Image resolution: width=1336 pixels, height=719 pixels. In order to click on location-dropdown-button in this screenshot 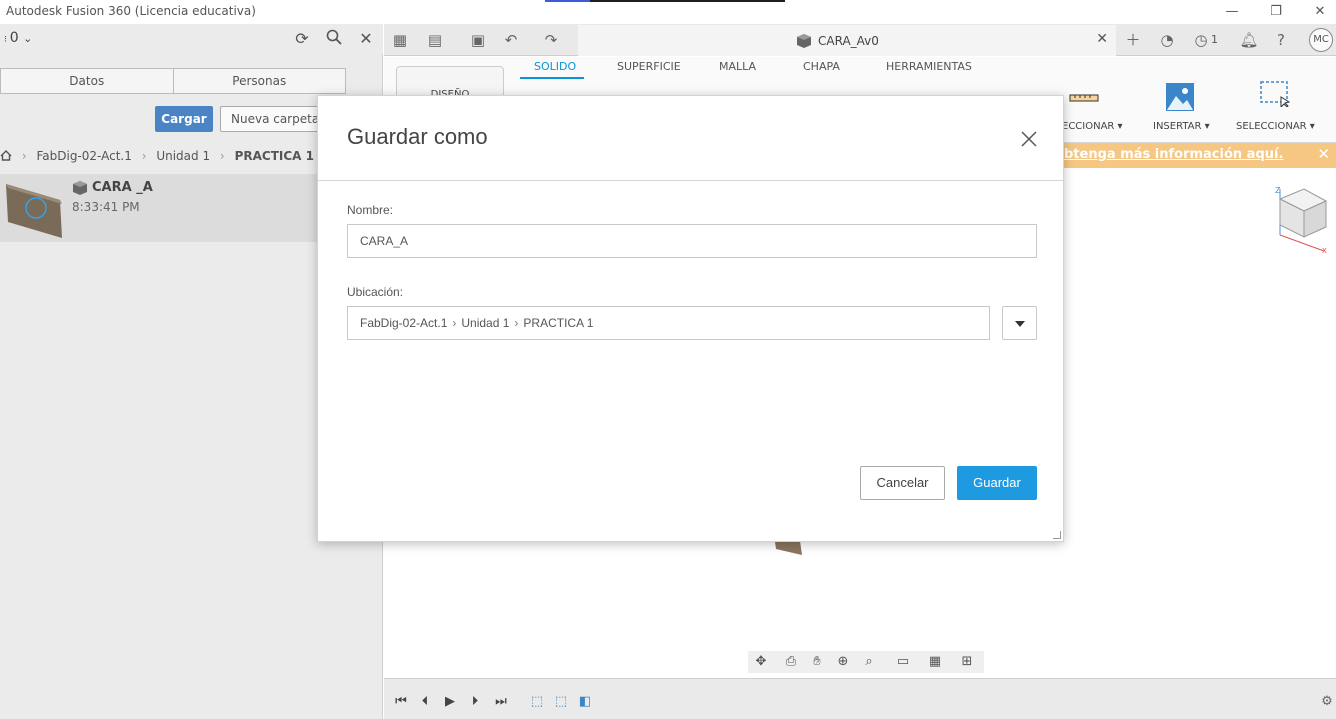, I will do `click(1019, 323)`.